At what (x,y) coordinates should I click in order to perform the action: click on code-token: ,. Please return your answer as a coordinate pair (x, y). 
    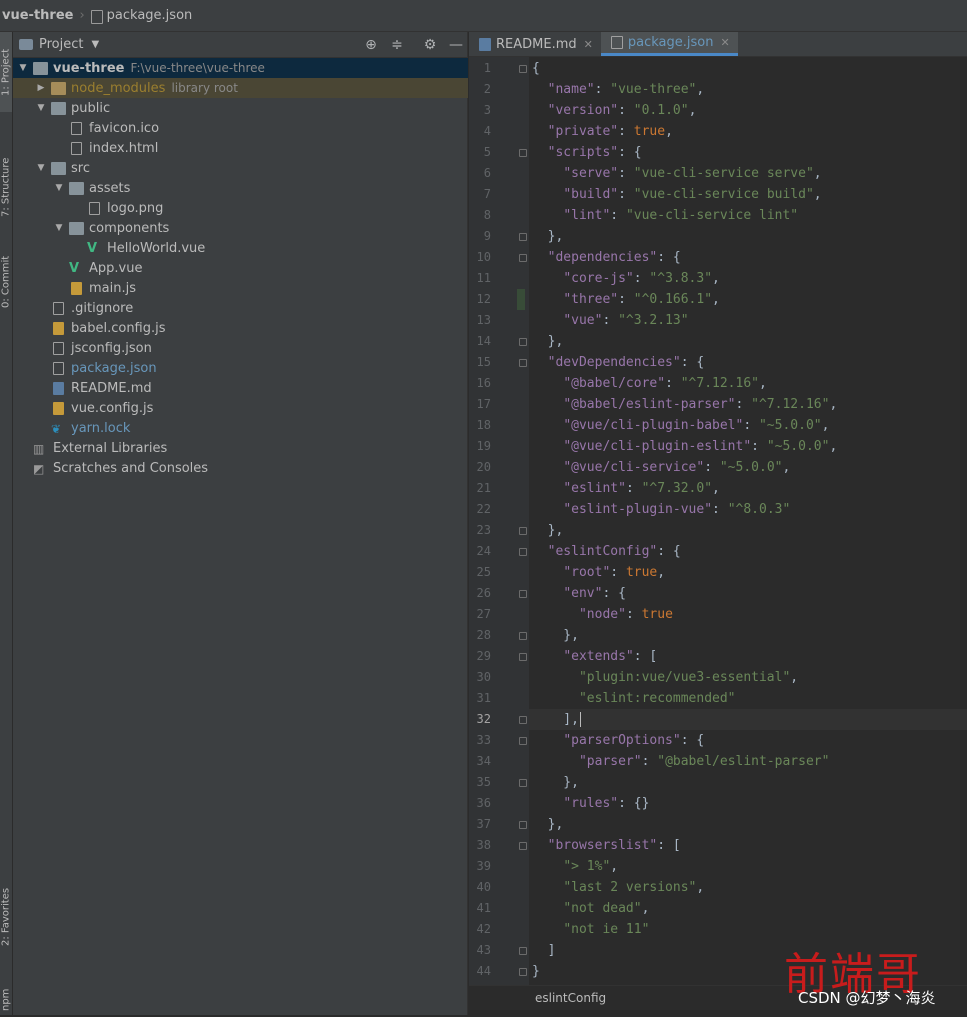
    Looking at the image, I should click on (833, 404).